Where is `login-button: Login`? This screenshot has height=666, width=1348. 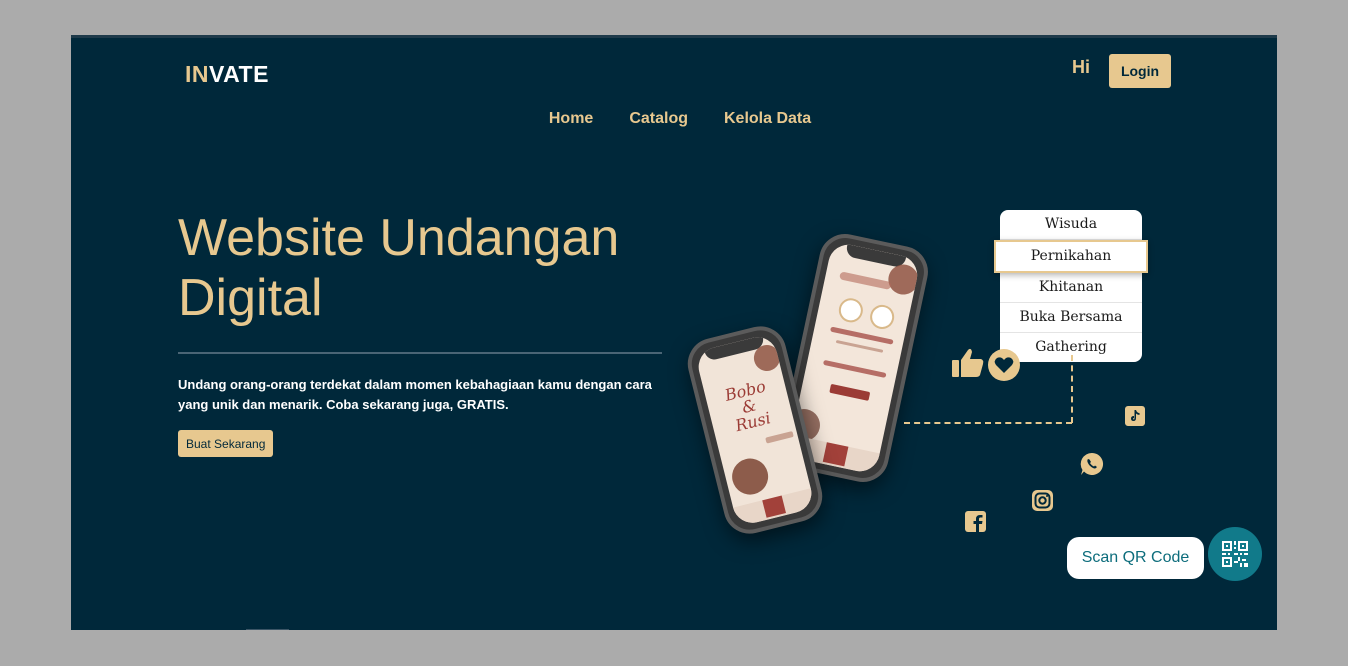
login-button: Login is located at coordinates (1140, 71).